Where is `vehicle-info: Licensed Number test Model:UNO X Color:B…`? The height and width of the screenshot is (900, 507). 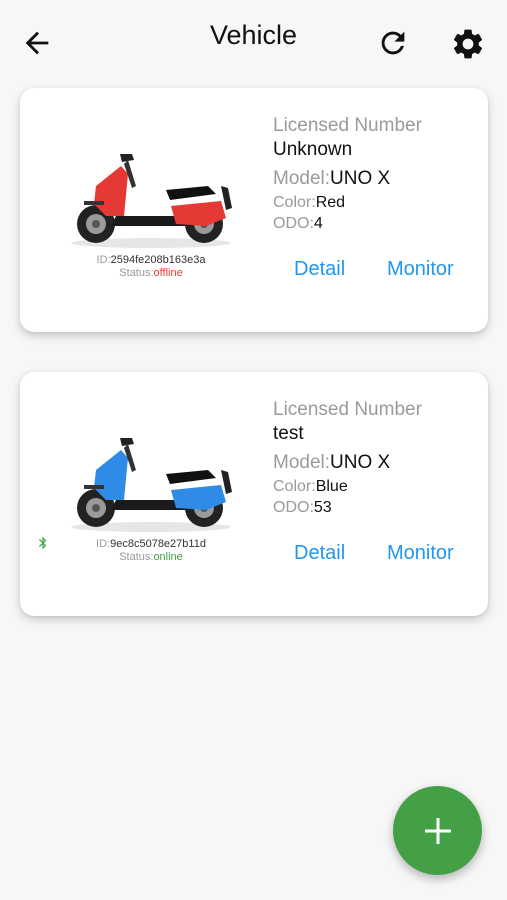
vehicle-info: Licensed Number test Model:UNO X Color:B… is located at coordinates (347, 458).